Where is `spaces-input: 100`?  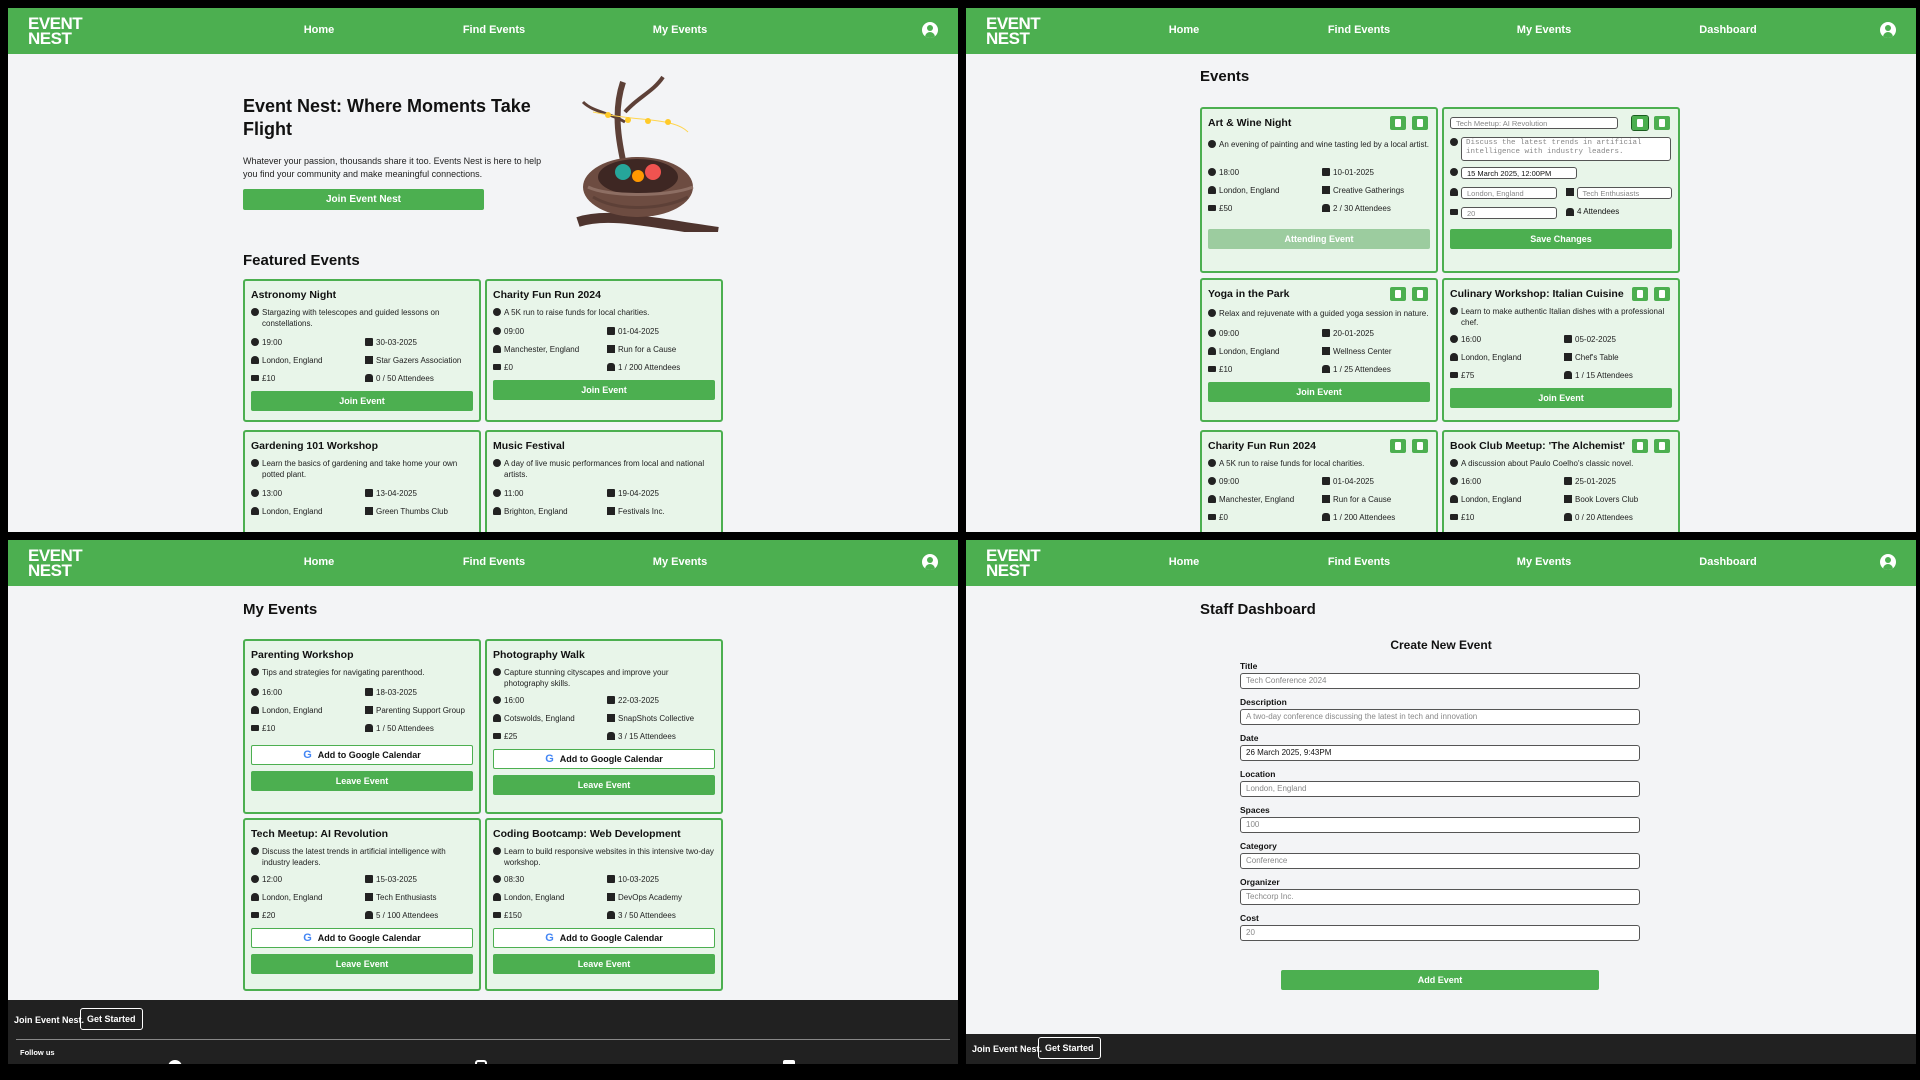
spaces-input: 100 is located at coordinates (1440, 825).